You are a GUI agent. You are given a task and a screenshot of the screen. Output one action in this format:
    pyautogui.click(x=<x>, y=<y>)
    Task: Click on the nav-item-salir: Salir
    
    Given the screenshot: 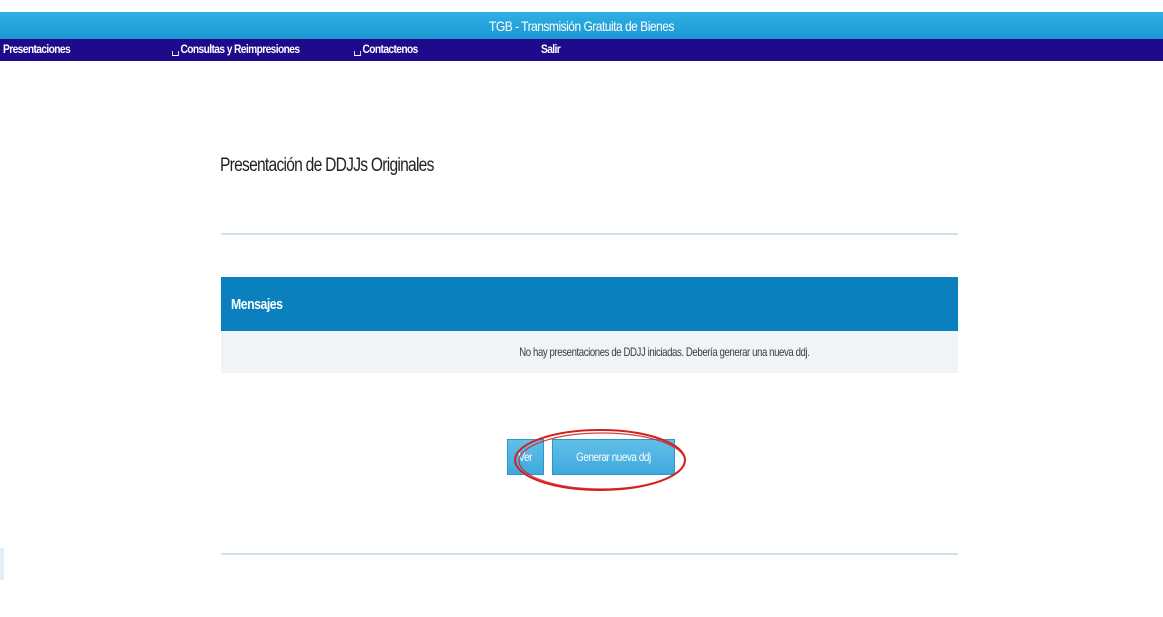 What is the action you would take?
    pyautogui.click(x=551, y=49)
    